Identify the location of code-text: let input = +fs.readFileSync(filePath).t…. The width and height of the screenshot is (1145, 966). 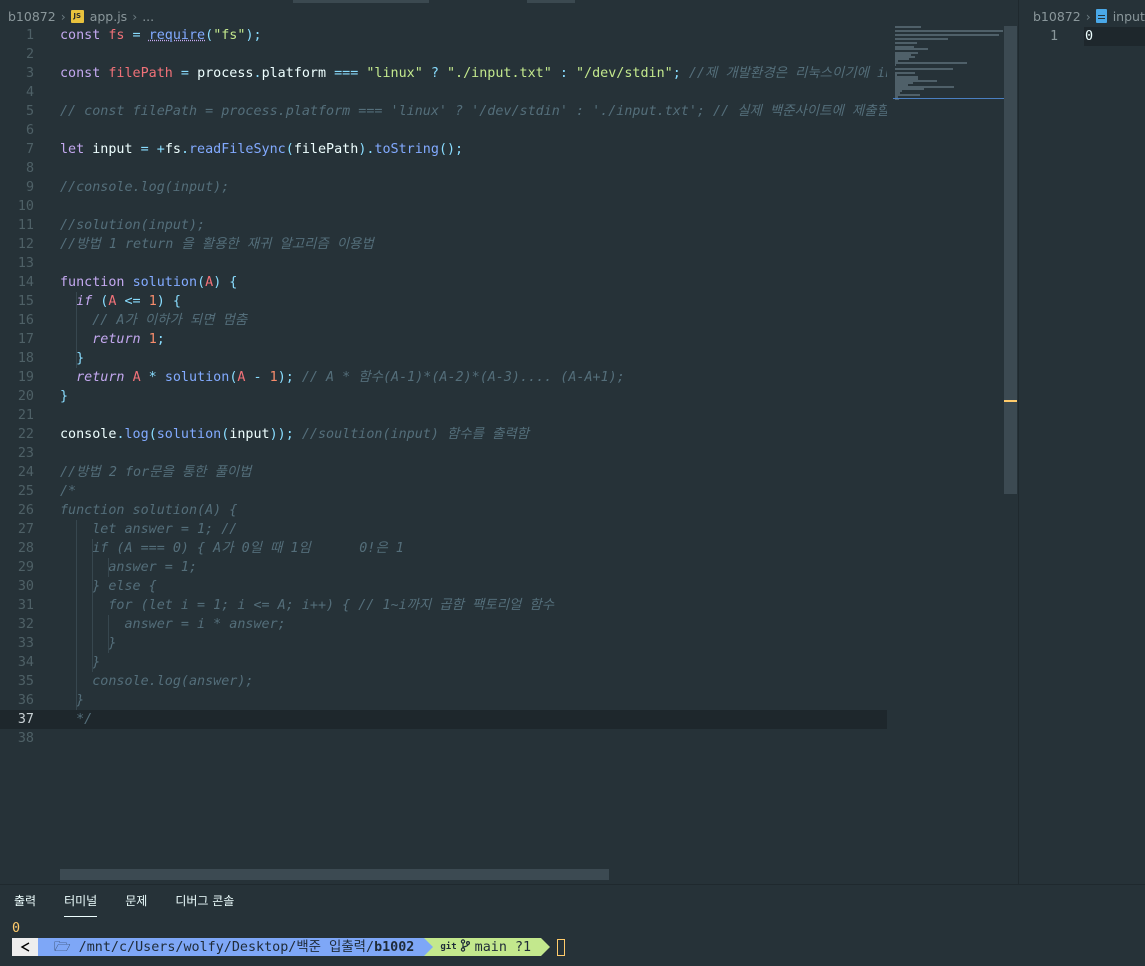
(261, 149).